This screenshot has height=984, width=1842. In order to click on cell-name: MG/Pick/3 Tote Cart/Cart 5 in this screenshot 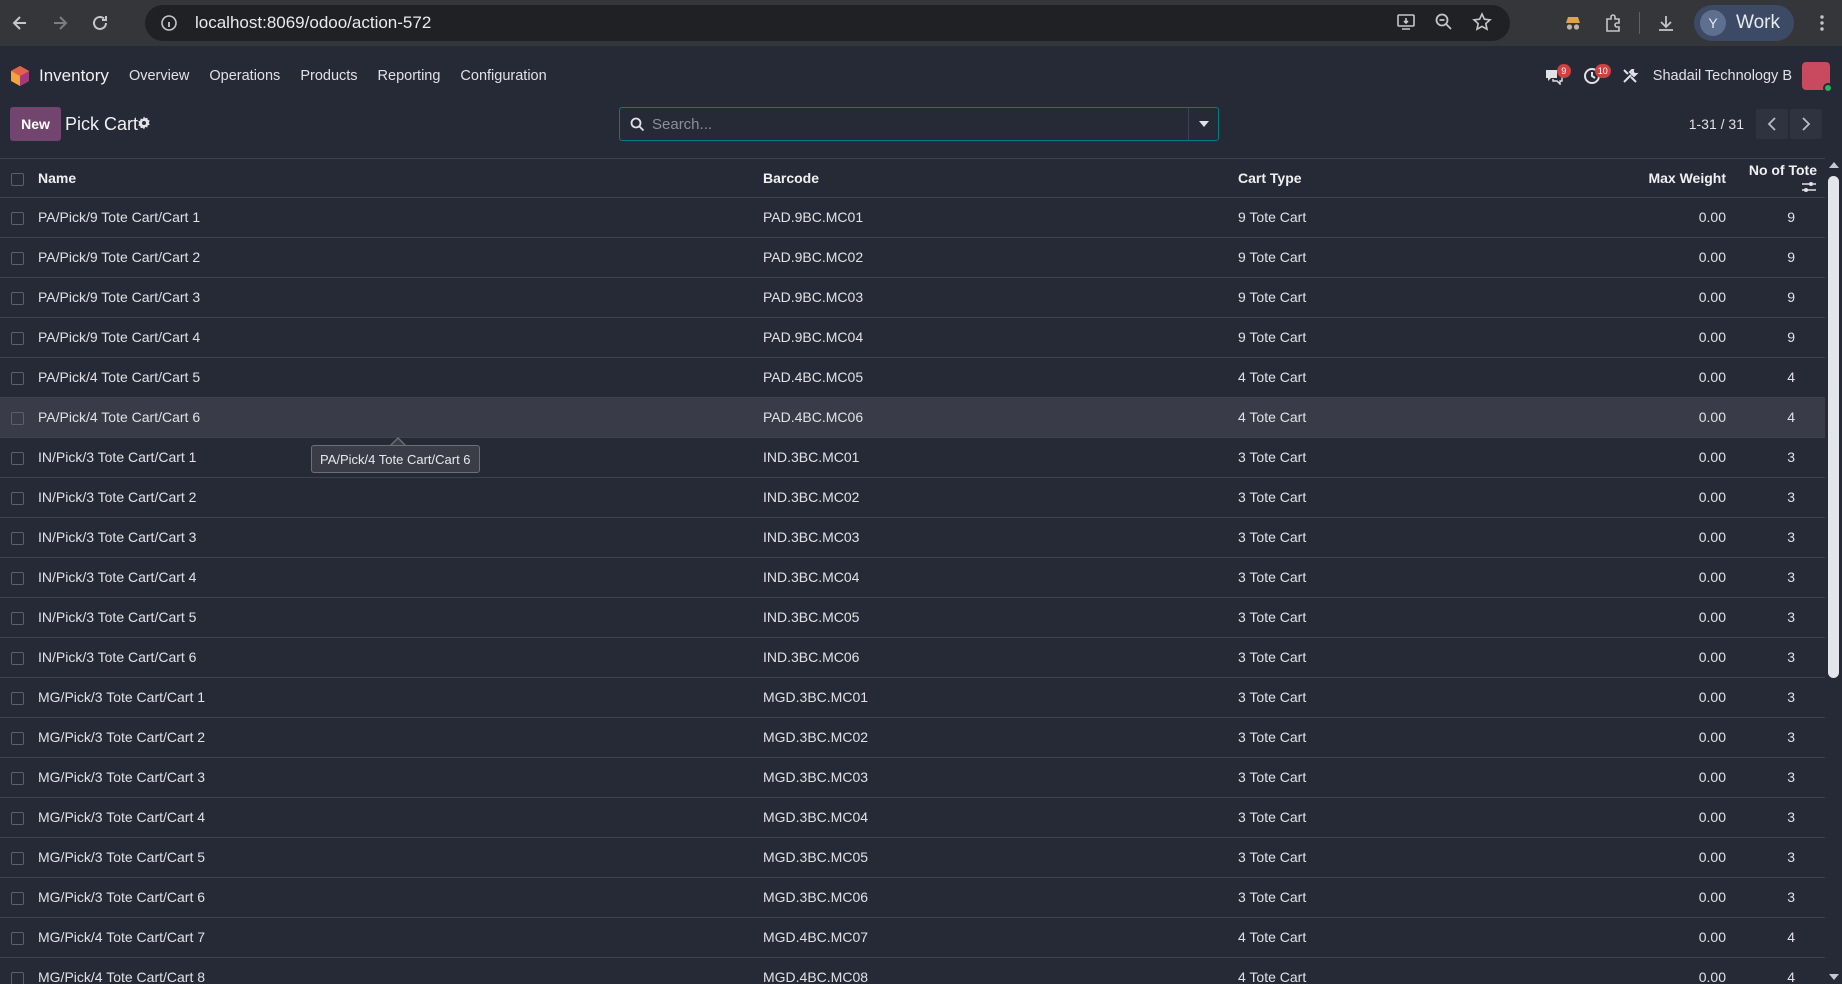, I will do `click(400, 857)`.